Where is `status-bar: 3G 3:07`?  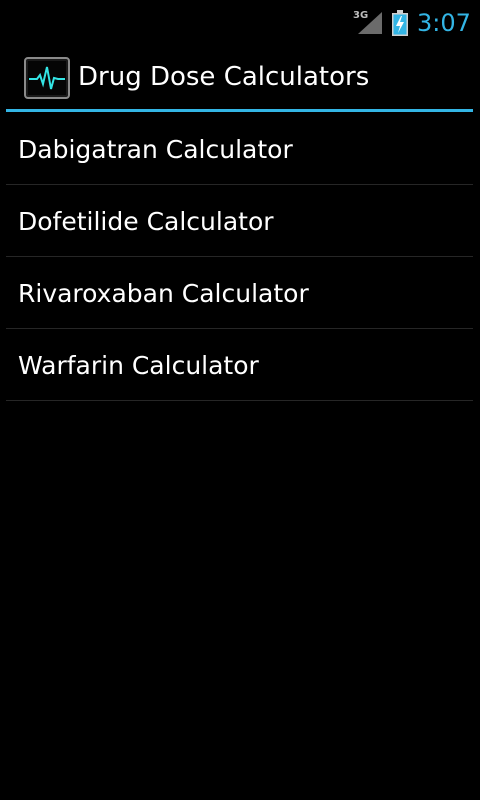
status-bar: 3G 3:07 is located at coordinates (240, 25).